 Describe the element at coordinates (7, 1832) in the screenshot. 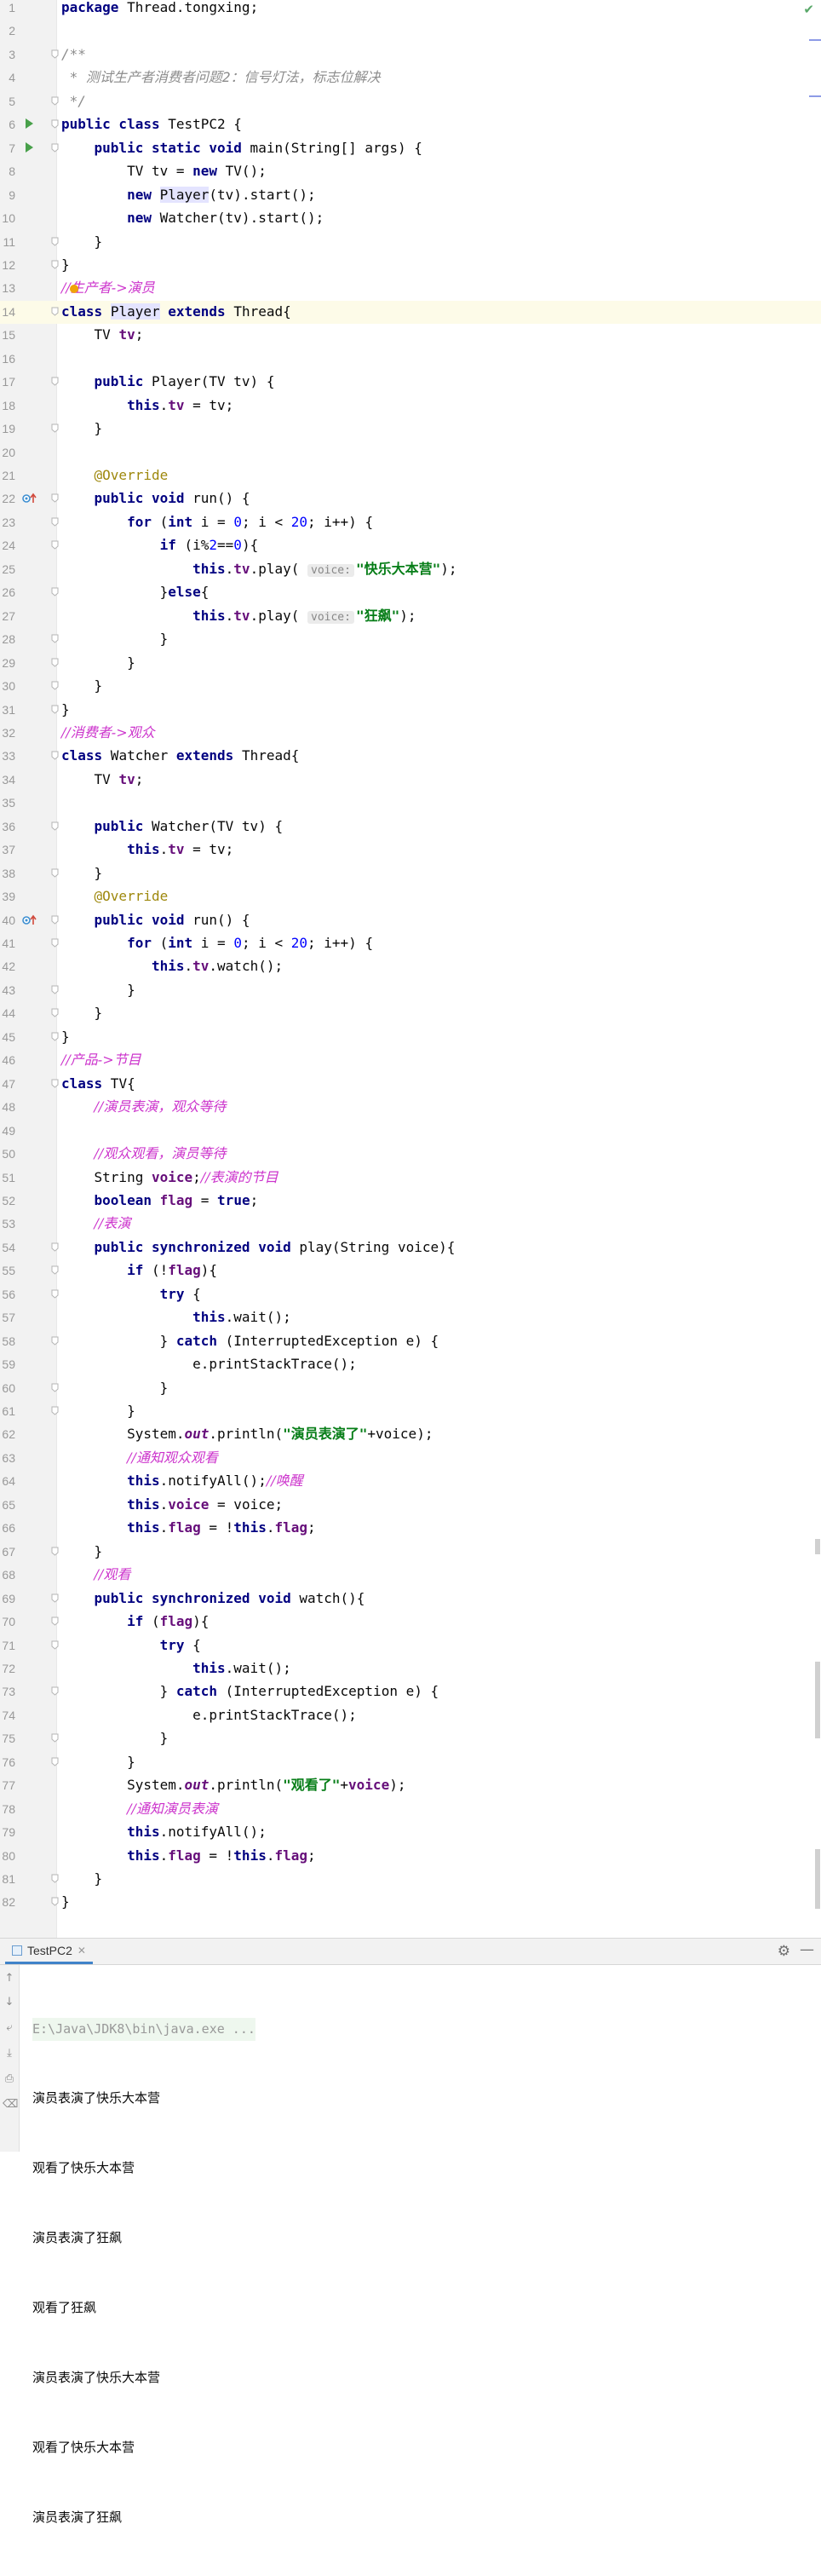

I see `line-number: 79` at that location.